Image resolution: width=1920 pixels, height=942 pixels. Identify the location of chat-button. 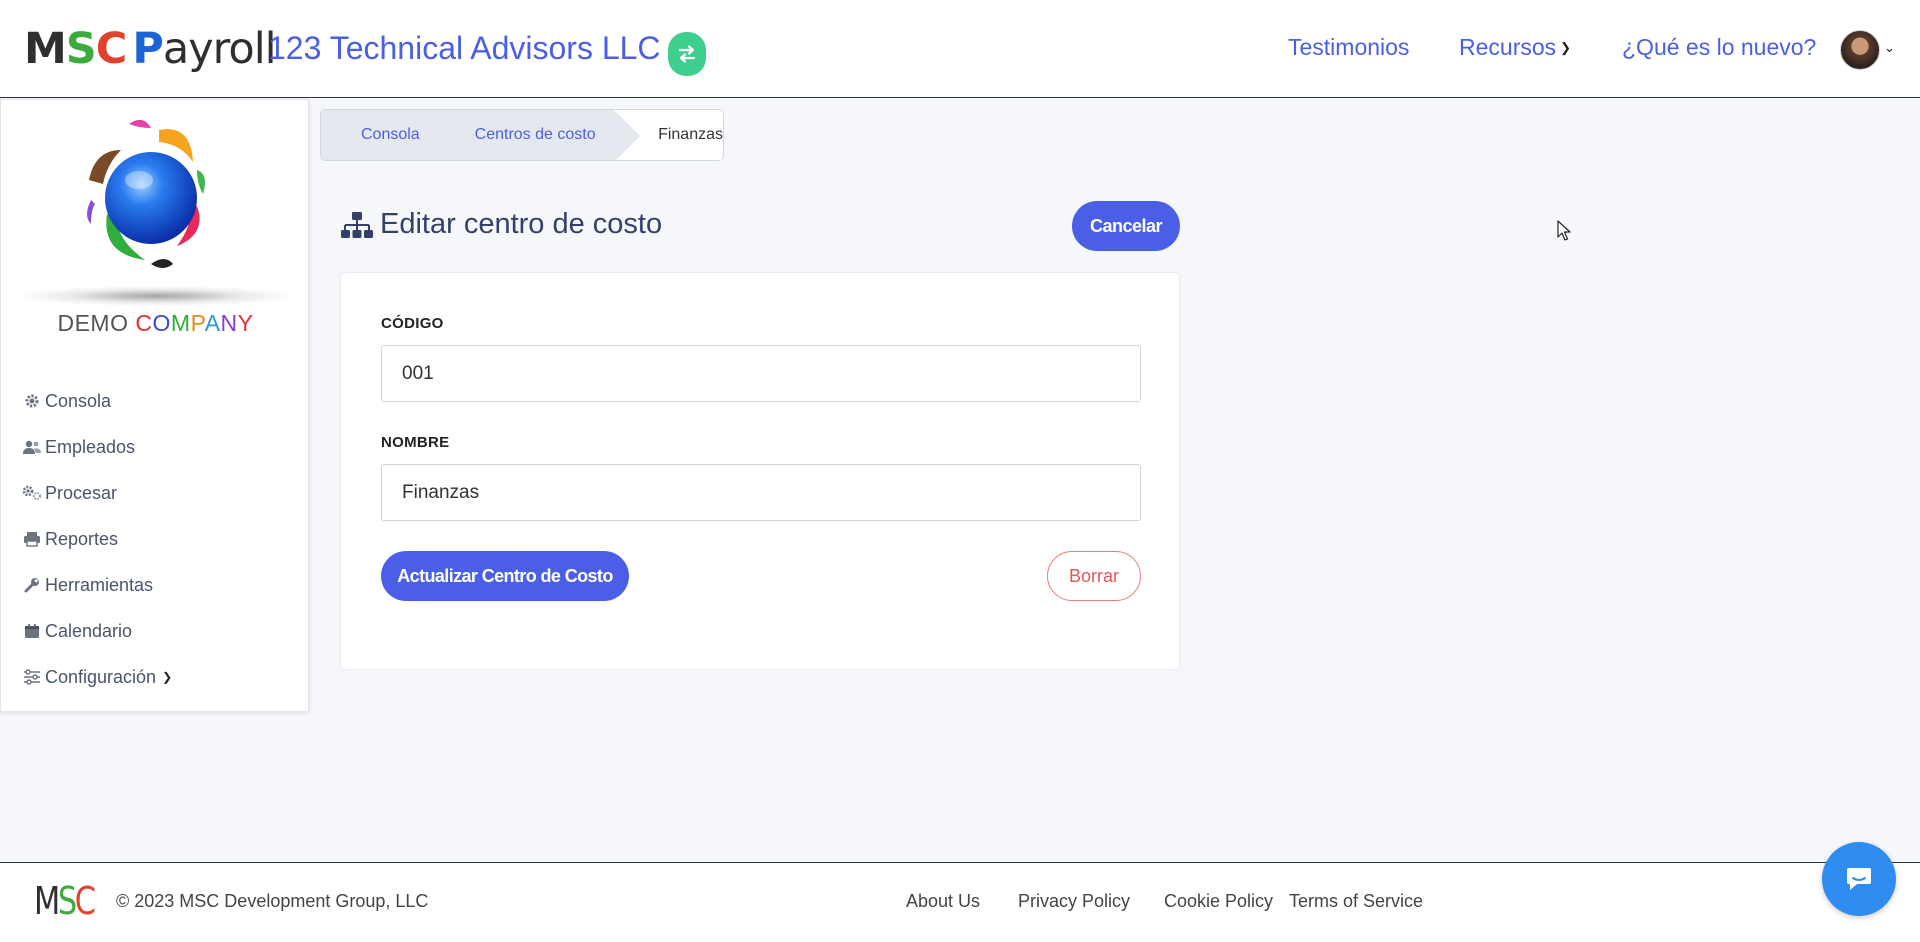
(1859, 879).